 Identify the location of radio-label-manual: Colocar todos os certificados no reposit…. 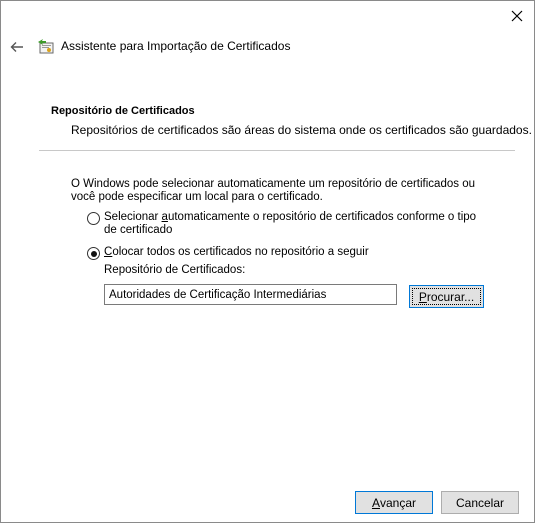
(294, 252).